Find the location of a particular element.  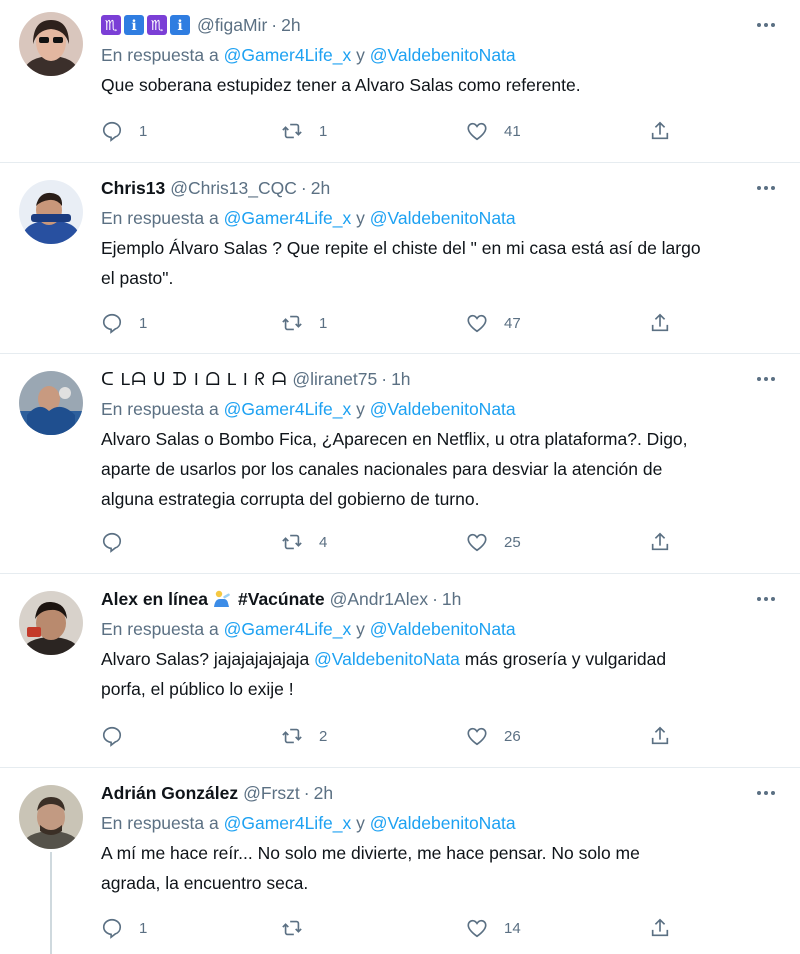

display-name: Chris13 is located at coordinates (133, 188).